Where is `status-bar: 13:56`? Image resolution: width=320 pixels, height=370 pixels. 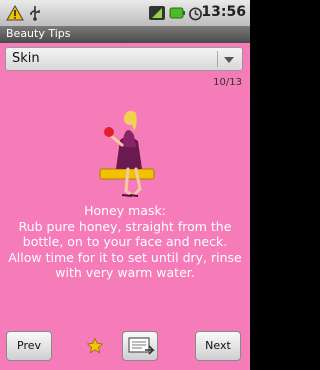 status-bar: 13:56 is located at coordinates (125, 13).